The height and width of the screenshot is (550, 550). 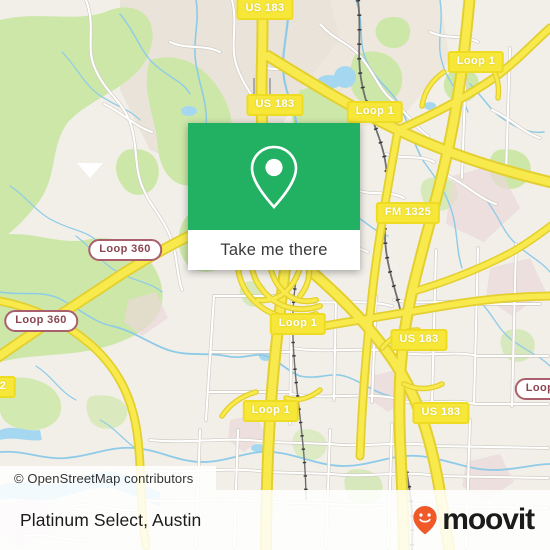 I want to click on moovit-brand: moovit, so click(x=480, y=520).